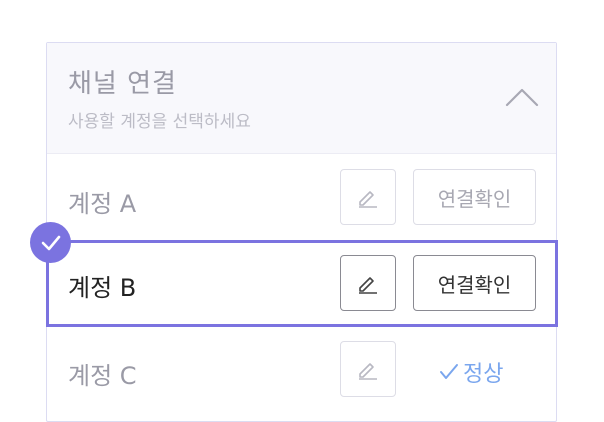 This screenshot has height=422, width=604. Describe the element at coordinates (102, 376) in the screenshot. I see `account-name: 계정 C` at that location.